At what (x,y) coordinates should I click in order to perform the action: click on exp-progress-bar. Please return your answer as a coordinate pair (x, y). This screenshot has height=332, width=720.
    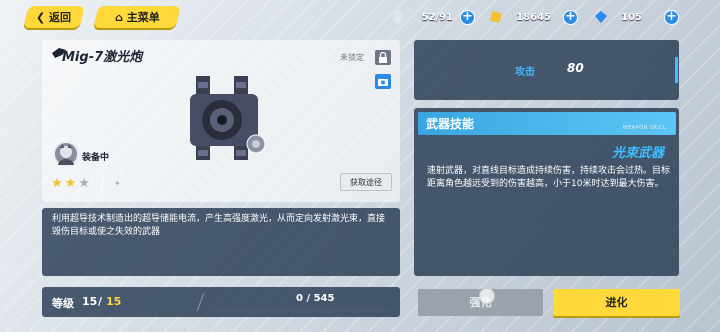
    Looking at the image, I should click on (300, 310).